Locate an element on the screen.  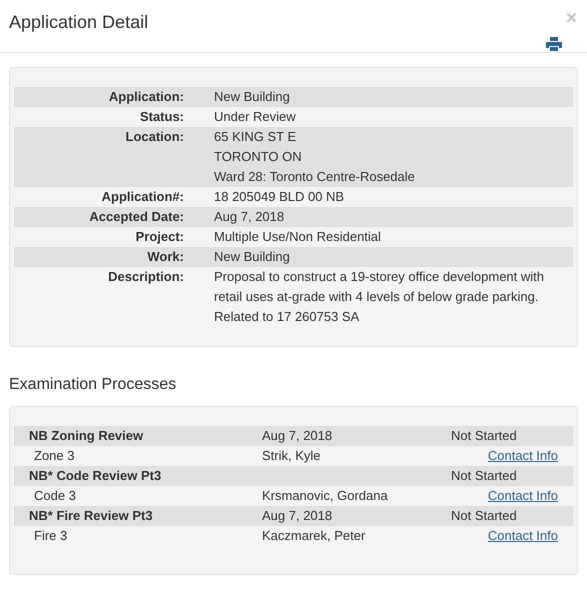
process-name: NB* Fire Review Pt3 is located at coordinates (91, 516).